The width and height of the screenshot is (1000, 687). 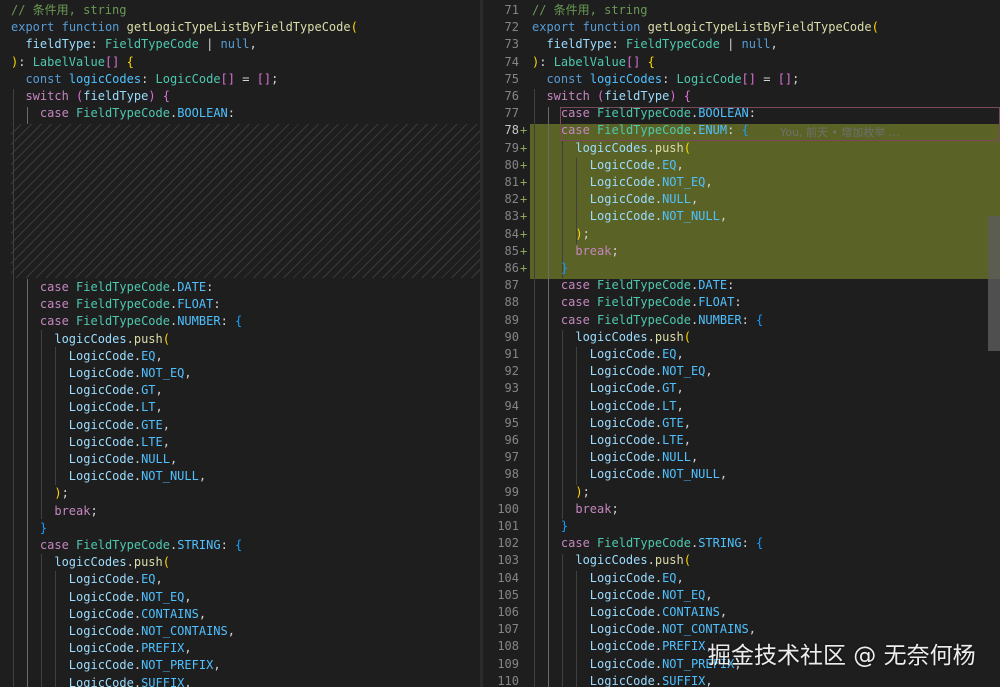 I want to click on code-line: LogicCode.NOT_CONTAINS,, so click(x=123, y=631).